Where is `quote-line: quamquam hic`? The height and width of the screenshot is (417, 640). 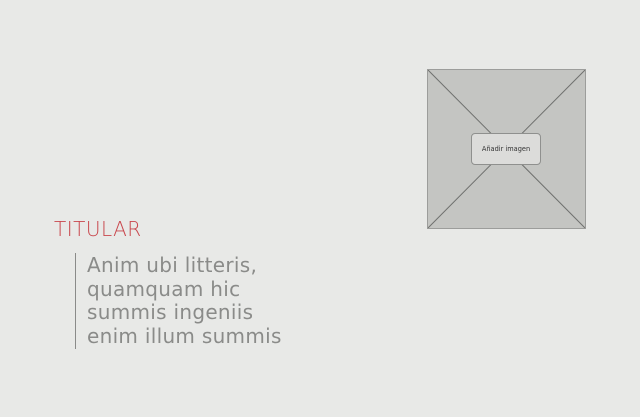
quote-line: quamquam hic is located at coordinates (164, 288).